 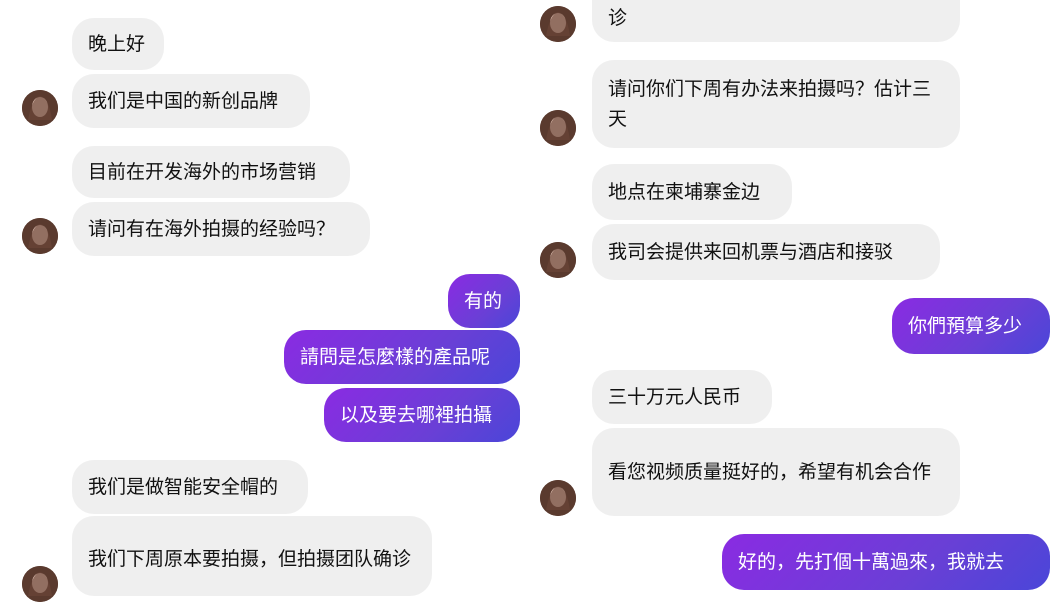 I want to click on message-bubble-incoming: 三十万元人民币, so click(x=682, y=397).